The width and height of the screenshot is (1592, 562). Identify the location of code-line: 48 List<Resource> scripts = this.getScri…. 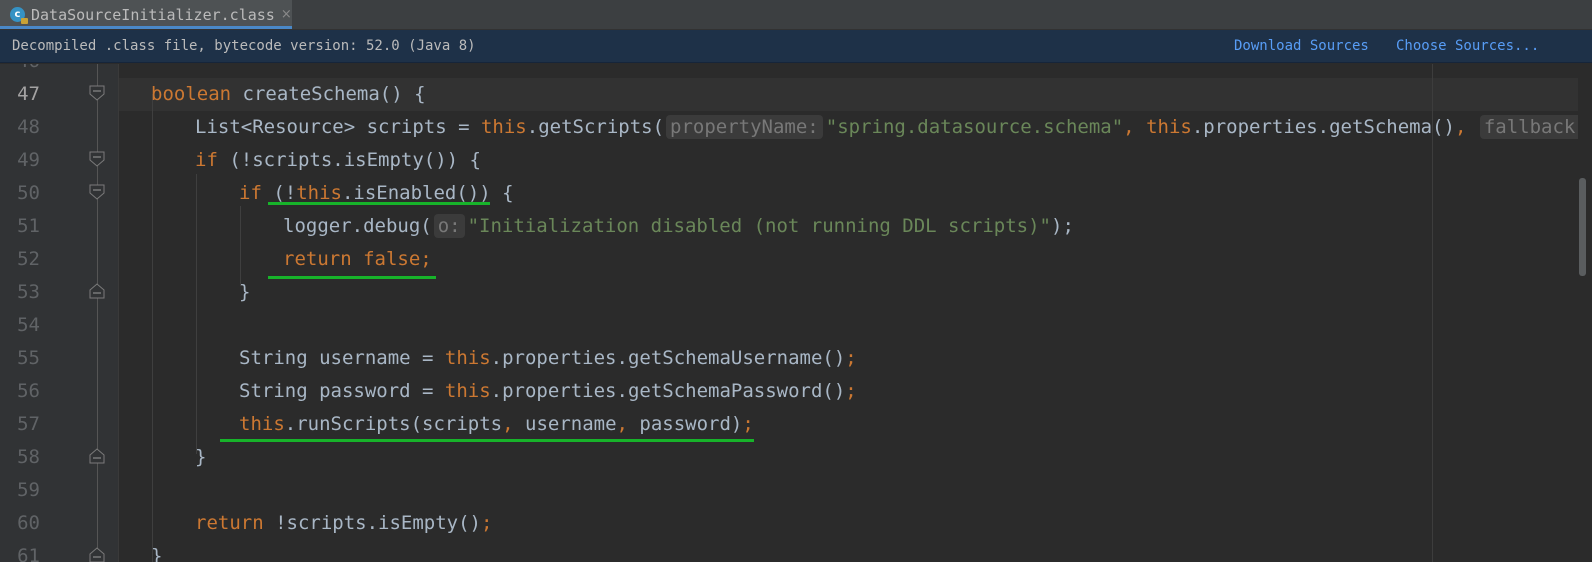
(796, 127).